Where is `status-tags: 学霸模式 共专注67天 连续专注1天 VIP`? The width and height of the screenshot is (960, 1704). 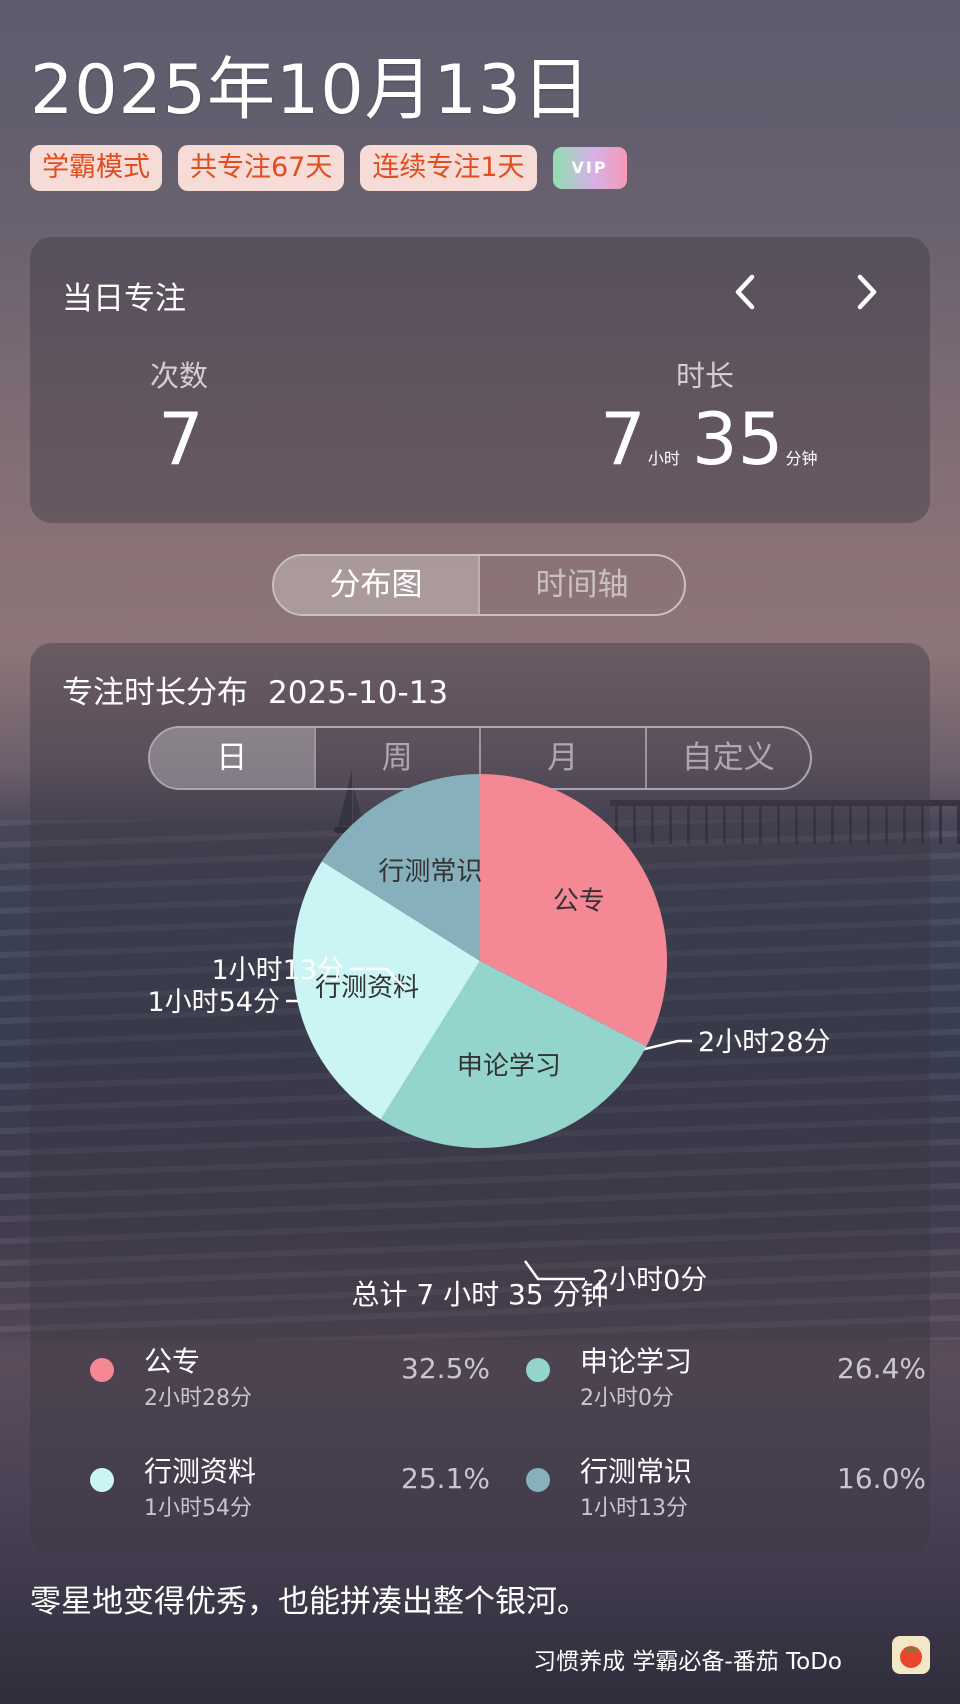 status-tags: 学霸模式 共专注67天 连续专注1天 VIP is located at coordinates (328, 168).